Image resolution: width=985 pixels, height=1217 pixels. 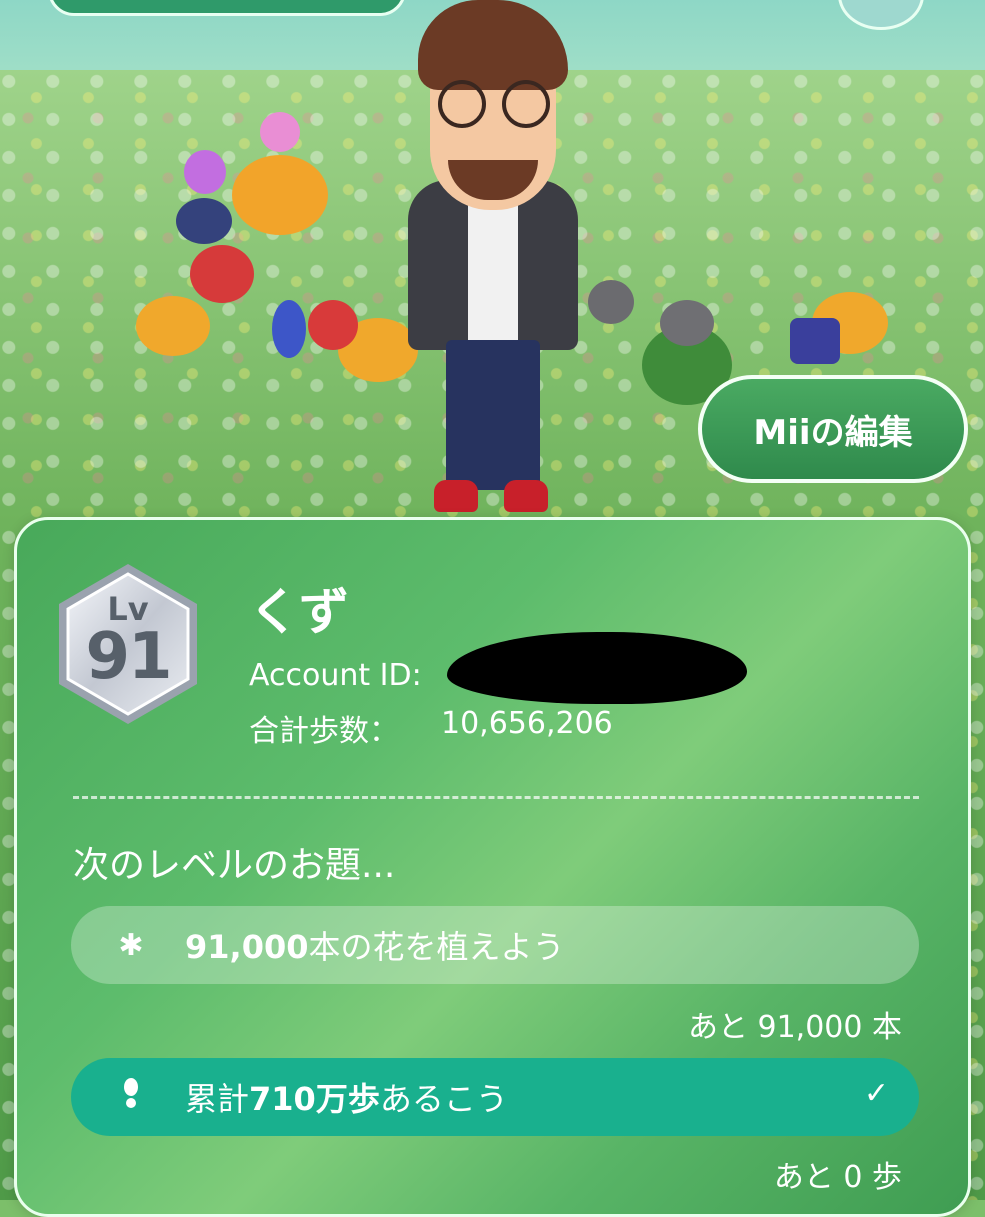 I want to click on task-remaining: あと 91,000 本, so click(x=794, y=1027).